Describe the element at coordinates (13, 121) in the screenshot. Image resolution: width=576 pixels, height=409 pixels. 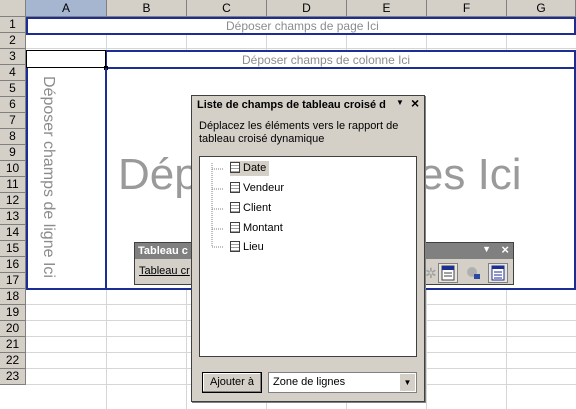
I see `row-header: 7` at that location.